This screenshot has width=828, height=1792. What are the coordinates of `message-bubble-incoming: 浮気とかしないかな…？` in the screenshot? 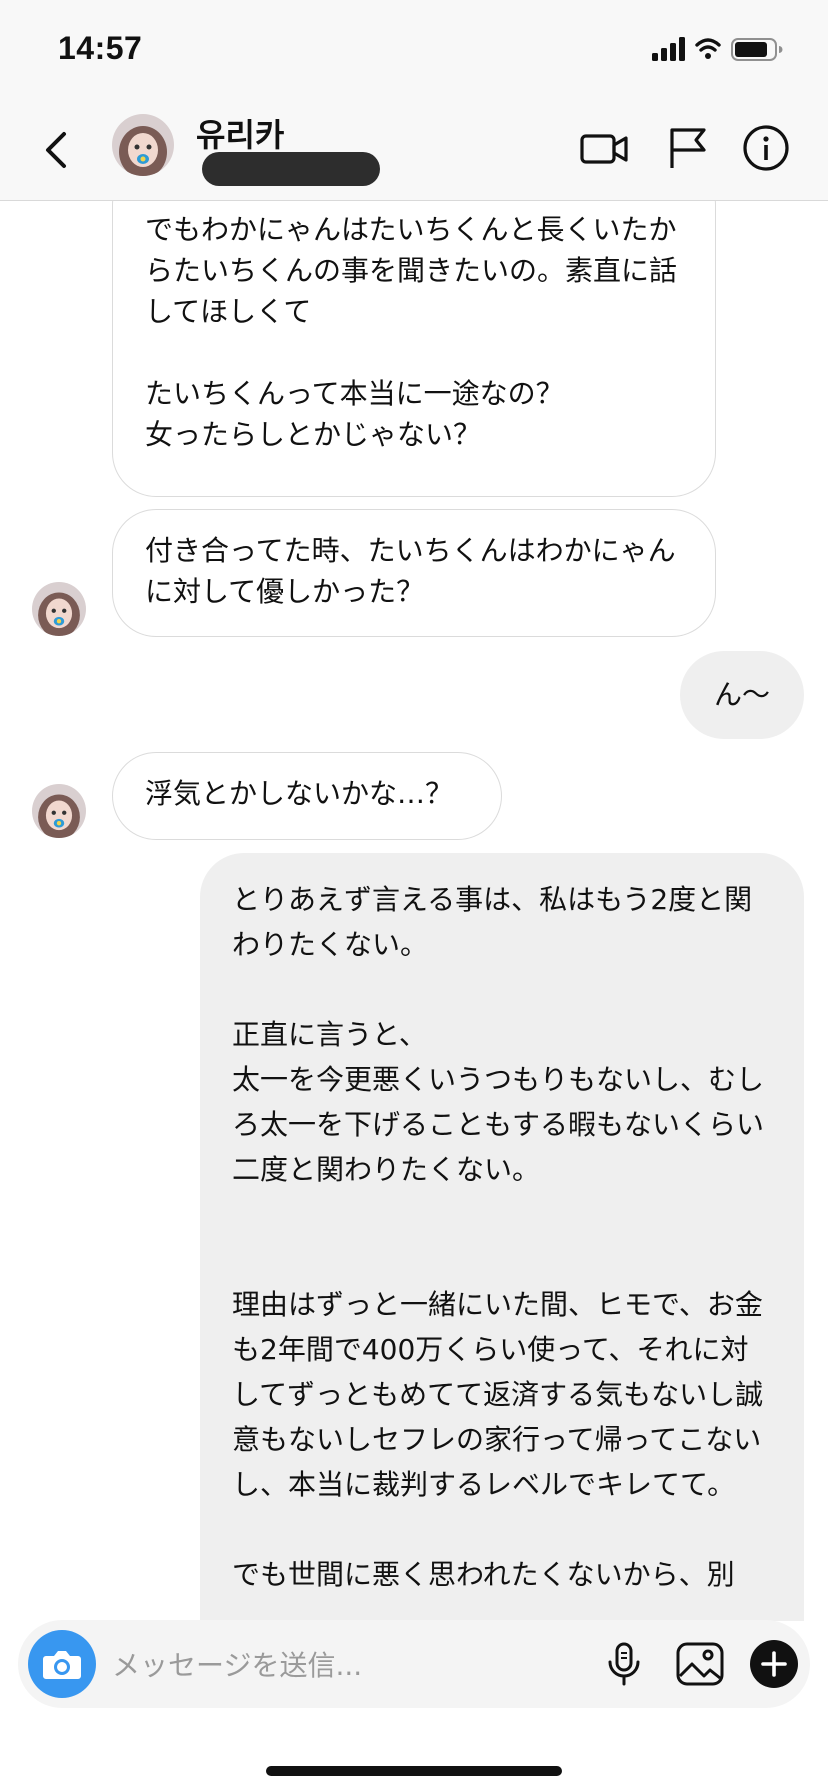 It's located at (307, 796).